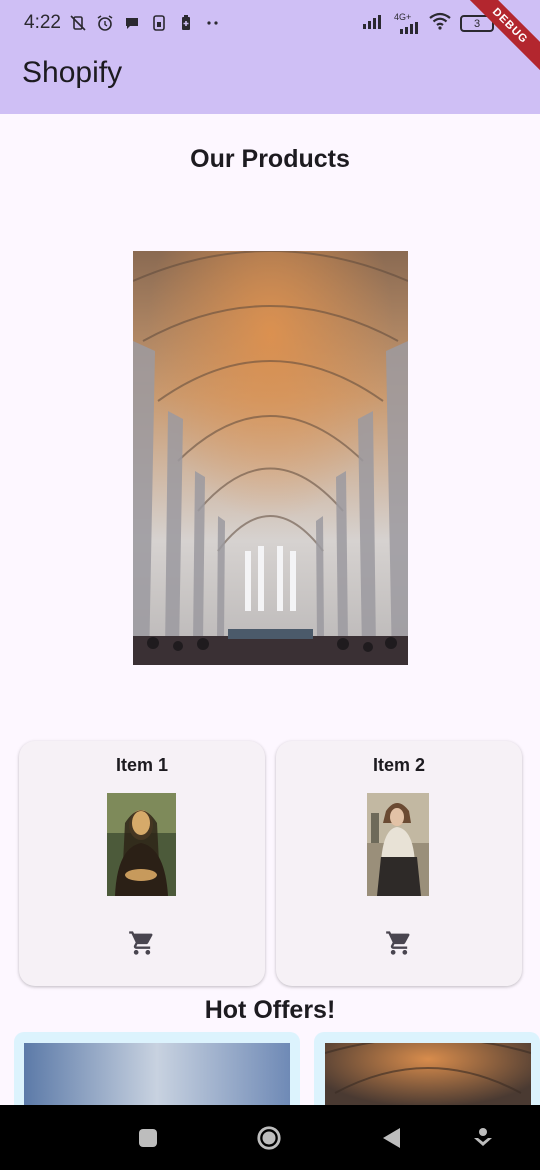 This screenshot has width=540, height=1170. What do you see at coordinates (407, 23) in the screenshot?
I see `signal-4g-icon: 4G+` at bounding box center [407, 23].